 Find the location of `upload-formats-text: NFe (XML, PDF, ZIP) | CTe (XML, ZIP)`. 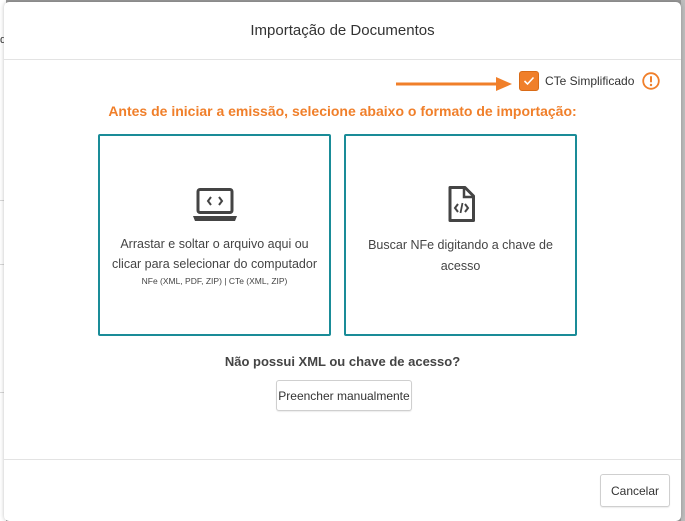

upload-formats-text: NFe (XML, PDF, ZIP) | CTe (XML, ZIP) is located at coordinates (214, 281).